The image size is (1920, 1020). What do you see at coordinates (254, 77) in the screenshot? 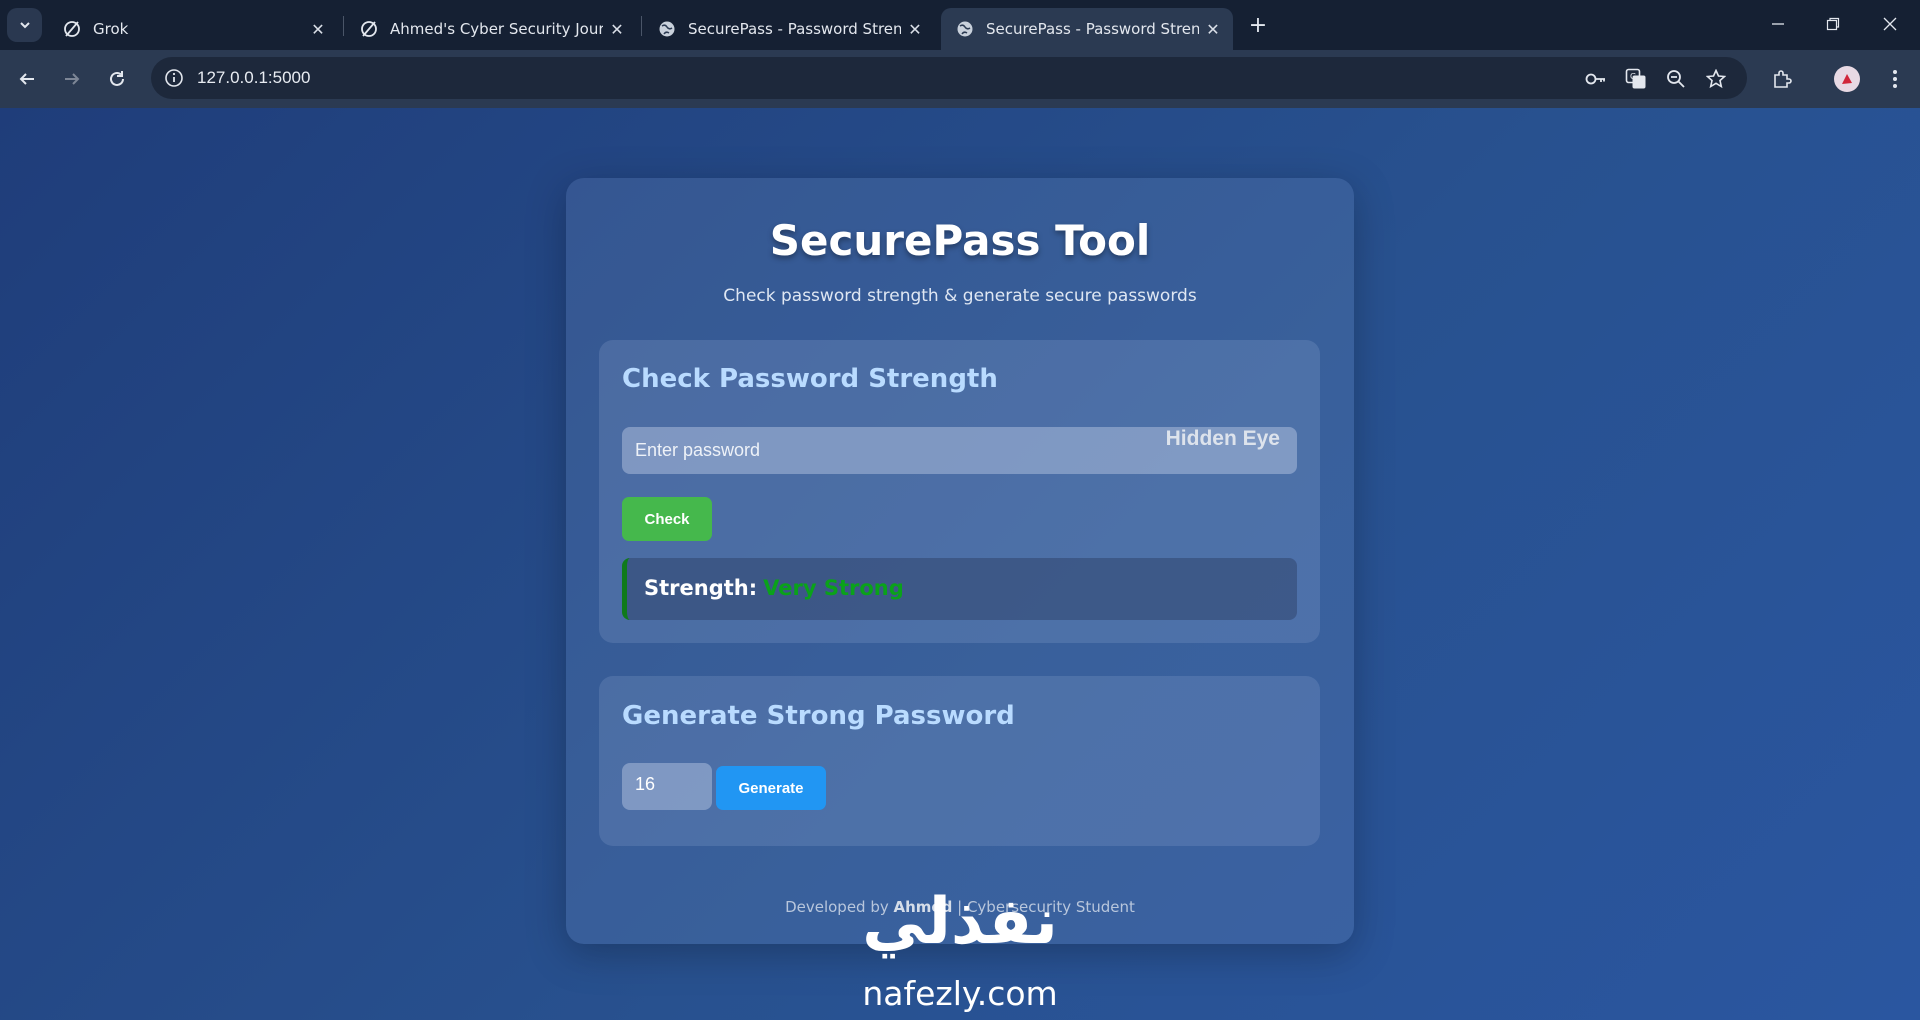
I see `url-text: 127.0.0.1:5000` at bounding box center [254, 77].